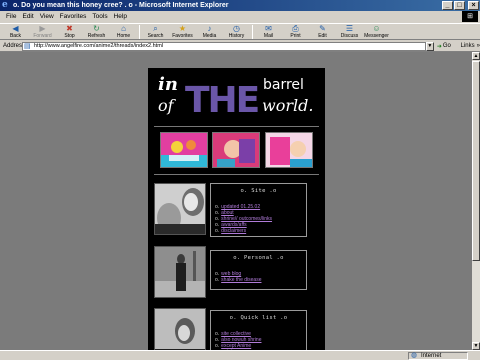  Describe the element at coordinates (429, 46) in the screenshot. I see `address-dropdown-button: ▼` at that location.